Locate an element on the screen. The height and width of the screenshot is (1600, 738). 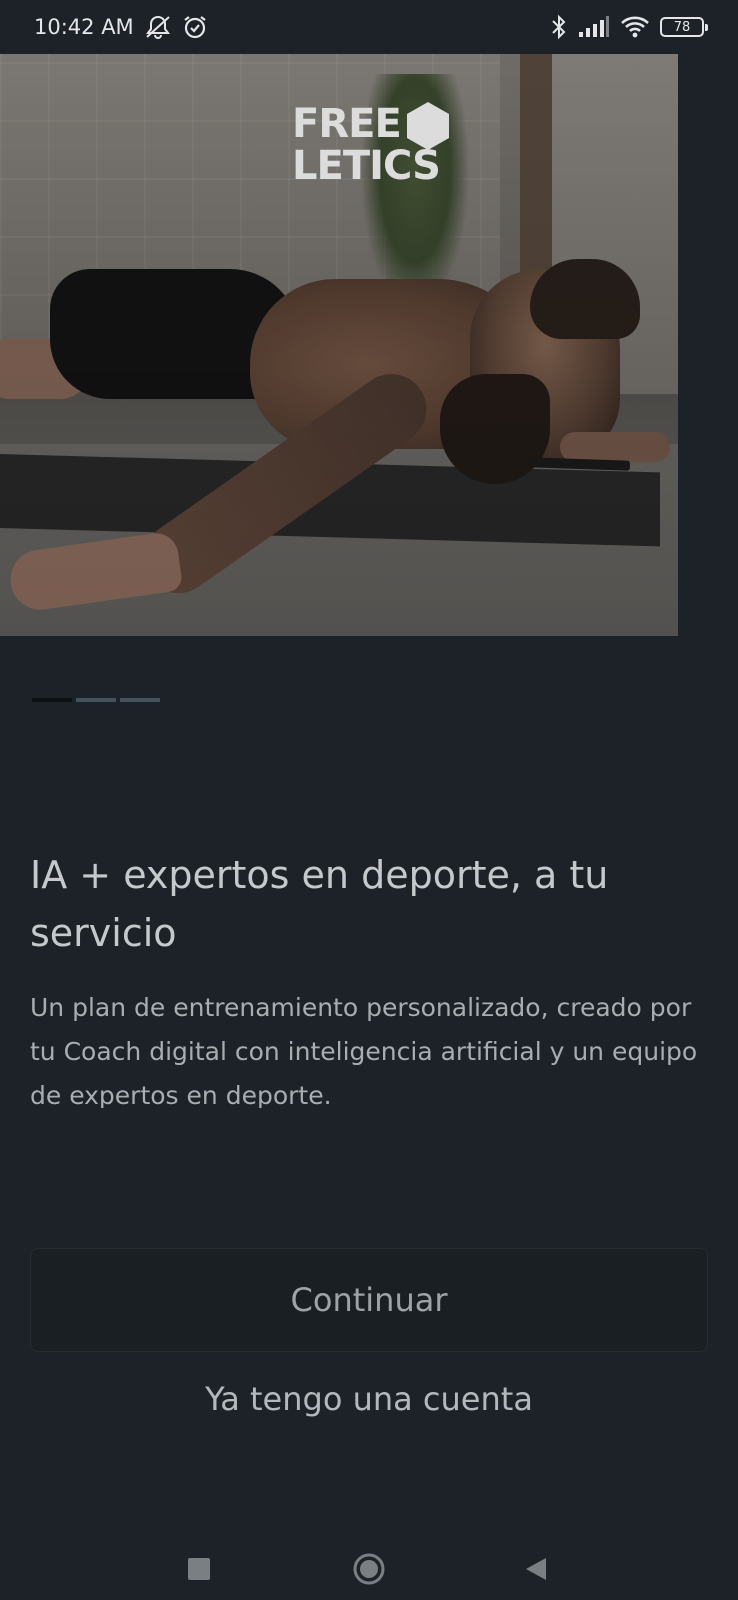
existing-account-link: Ya tengo una cuenta is located at coordinates (369, 1399).